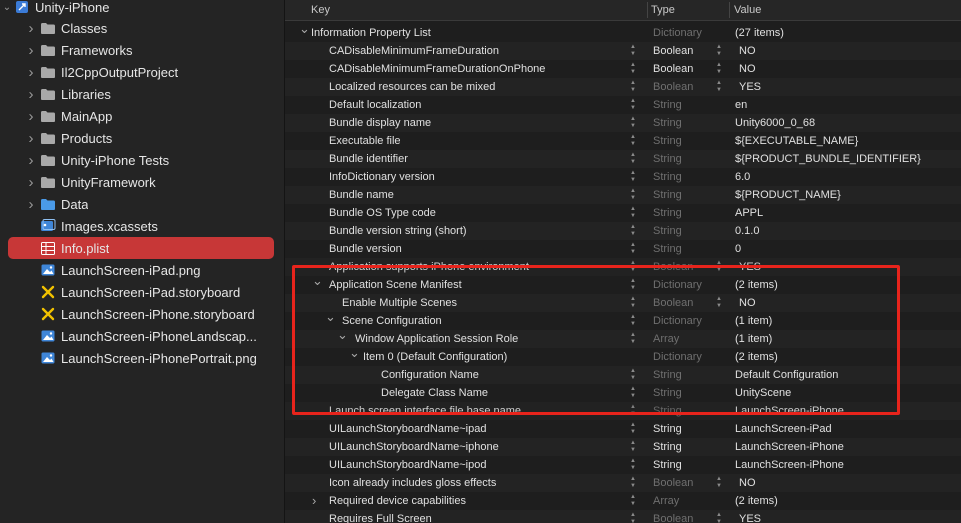 The image size is (961, 523). What do you see at coordinates (747, 10) in the screenshot?
I see `value-column-header: Value` at bounding box center [747, 10].